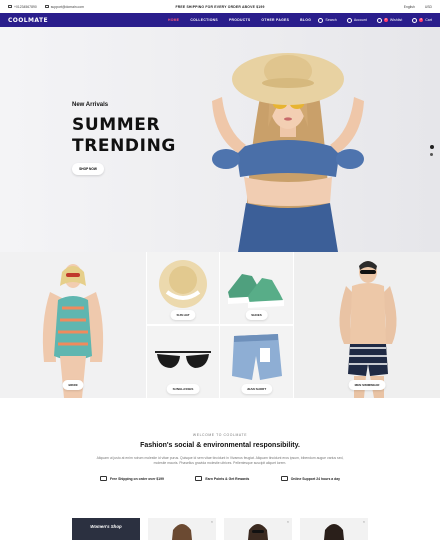 The image size is (440, 540). What do you see at coordinates (432, 147) in the screenshot?
I see `slider-dot-active` at bounding box center [432, 147].